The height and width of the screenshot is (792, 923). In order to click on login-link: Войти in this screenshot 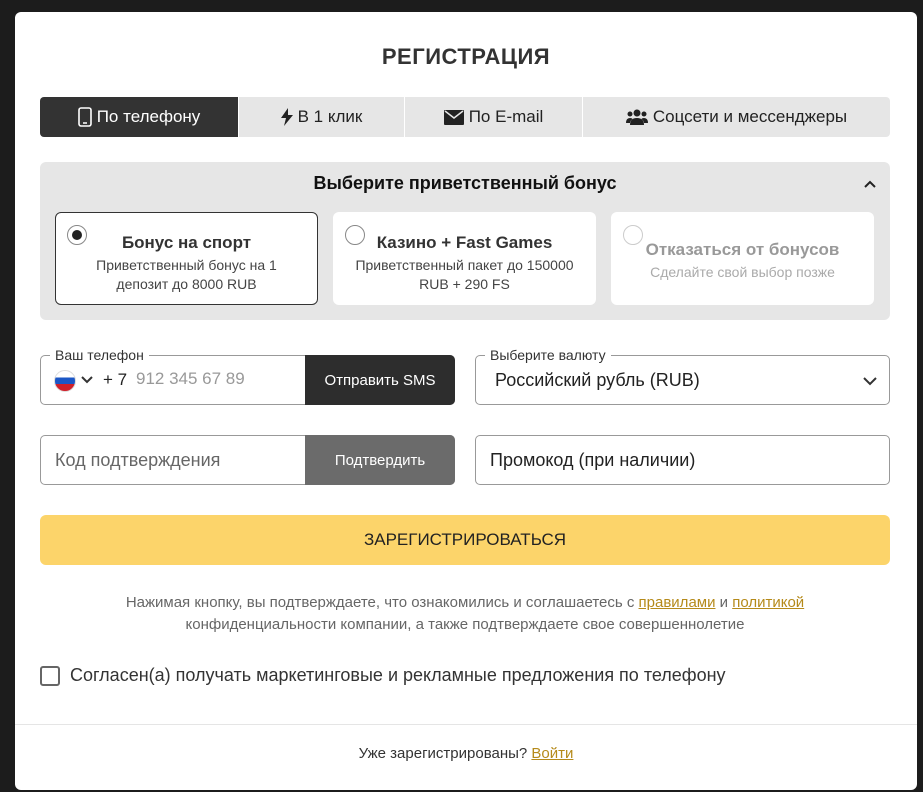, I will do `click(552, 753)`.